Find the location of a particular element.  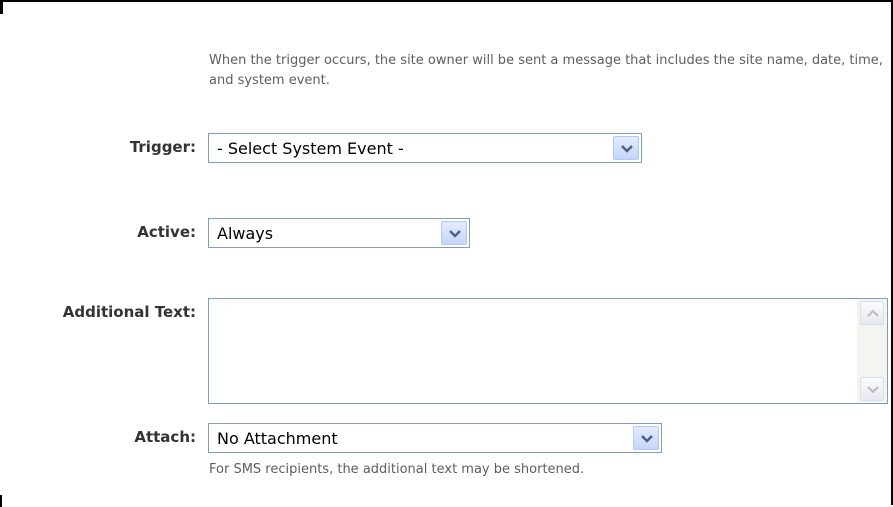

scroll-down-button is located at coordinates (872, 389).